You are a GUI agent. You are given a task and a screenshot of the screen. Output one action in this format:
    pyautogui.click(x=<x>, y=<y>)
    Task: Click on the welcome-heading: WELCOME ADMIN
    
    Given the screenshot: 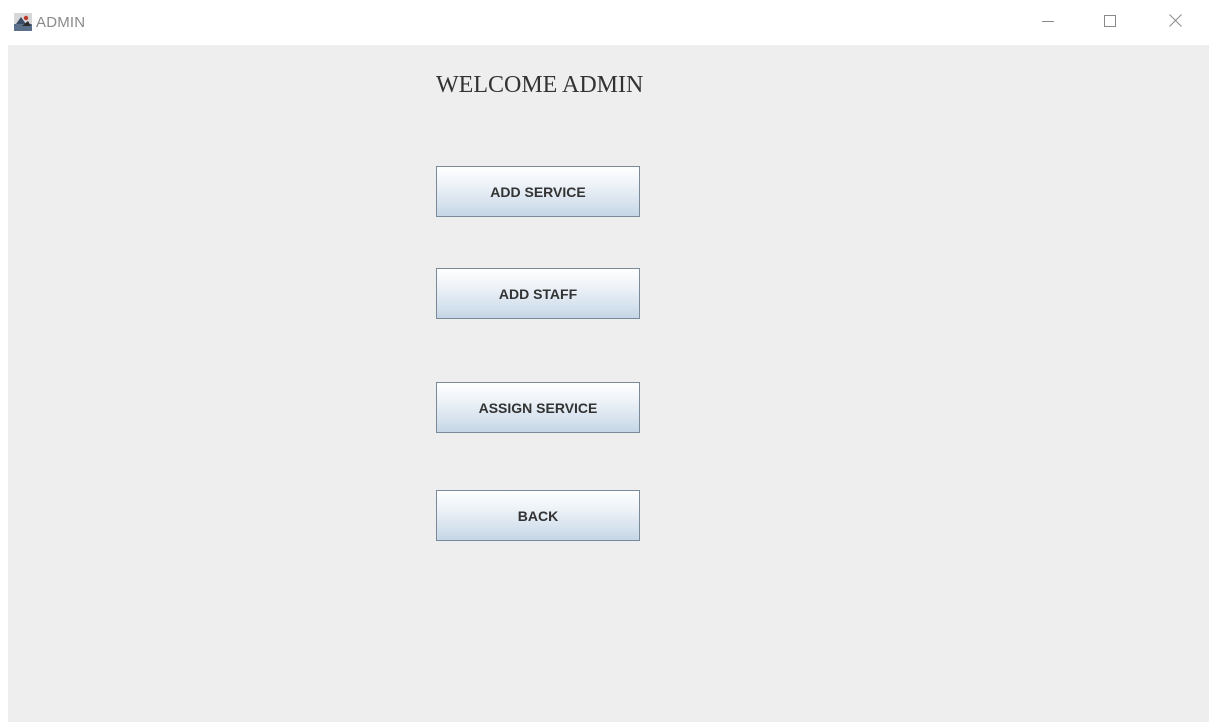 What is the action you would take?
    pyautogui.click(x=540, y=85)
    